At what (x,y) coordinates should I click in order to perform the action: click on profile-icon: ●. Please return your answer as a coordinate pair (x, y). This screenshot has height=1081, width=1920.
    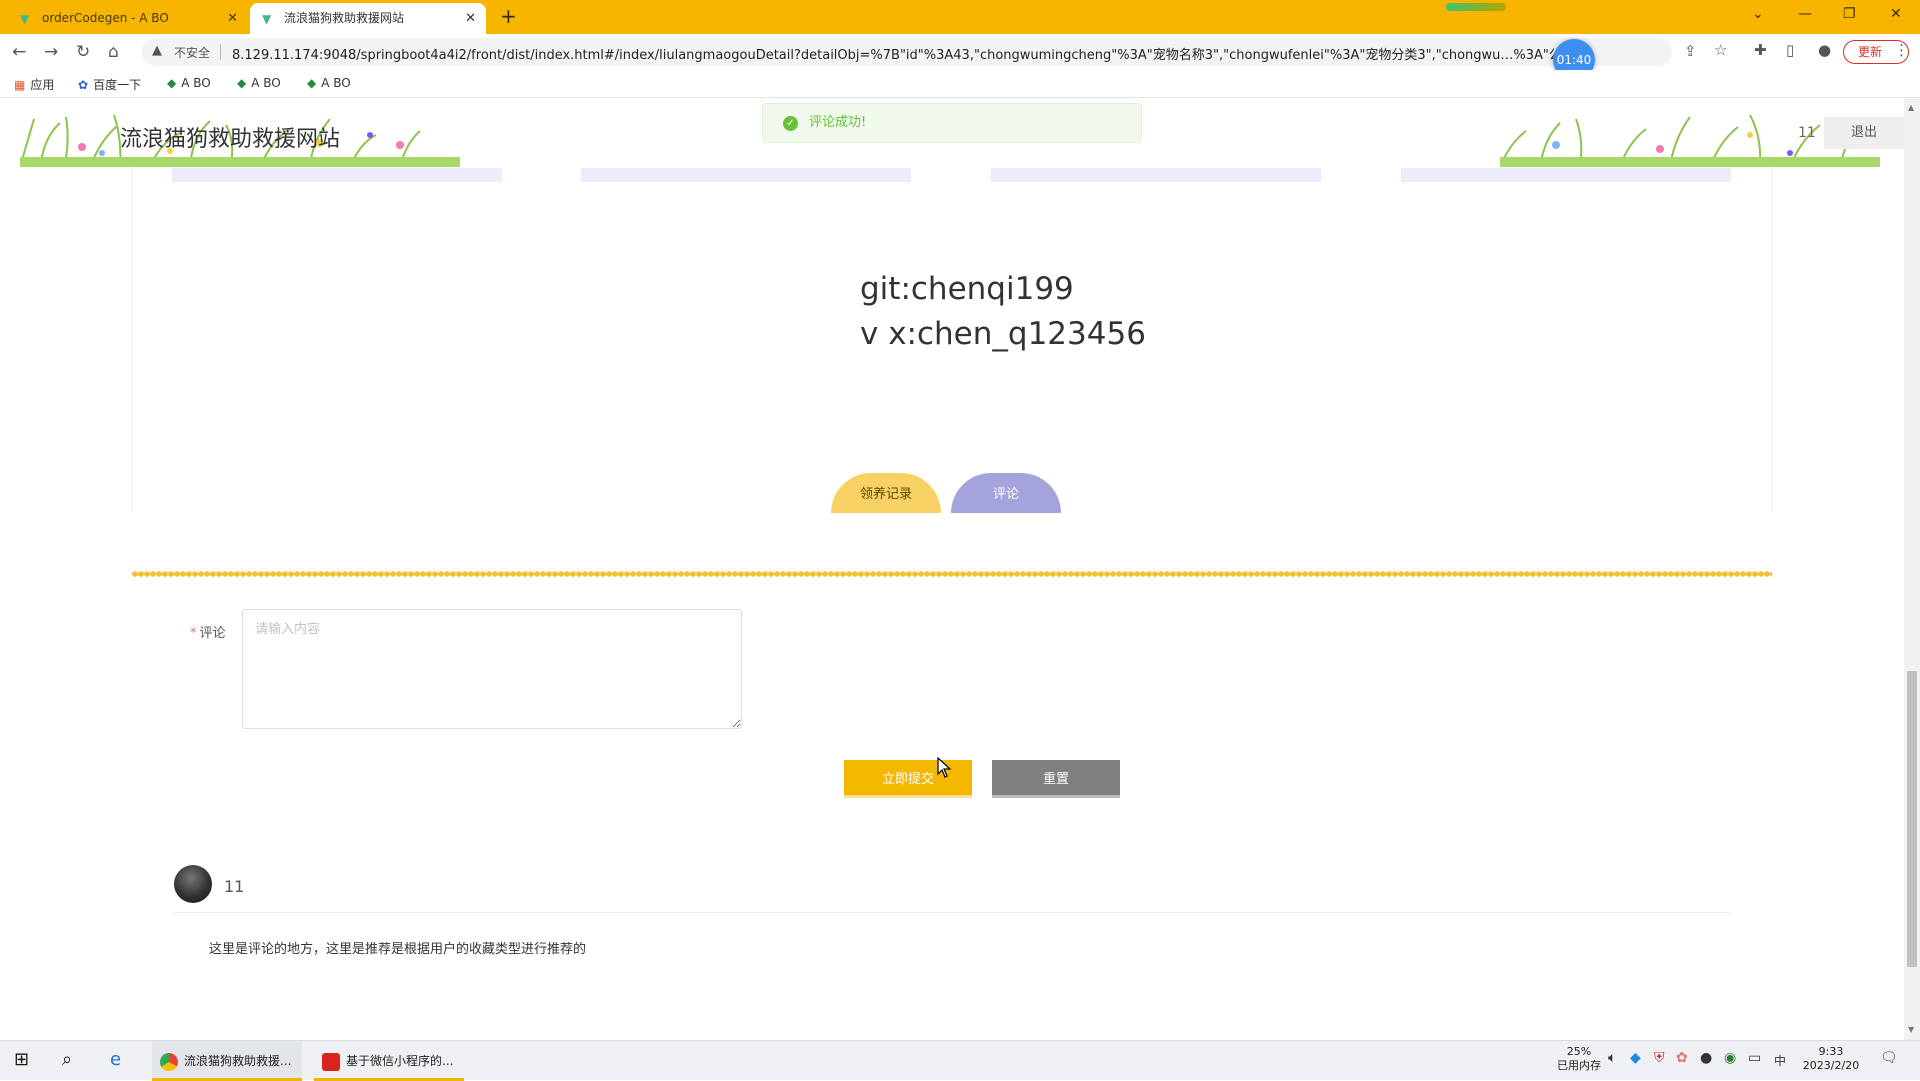
    Looking at the image, I should click on (1824, 50).